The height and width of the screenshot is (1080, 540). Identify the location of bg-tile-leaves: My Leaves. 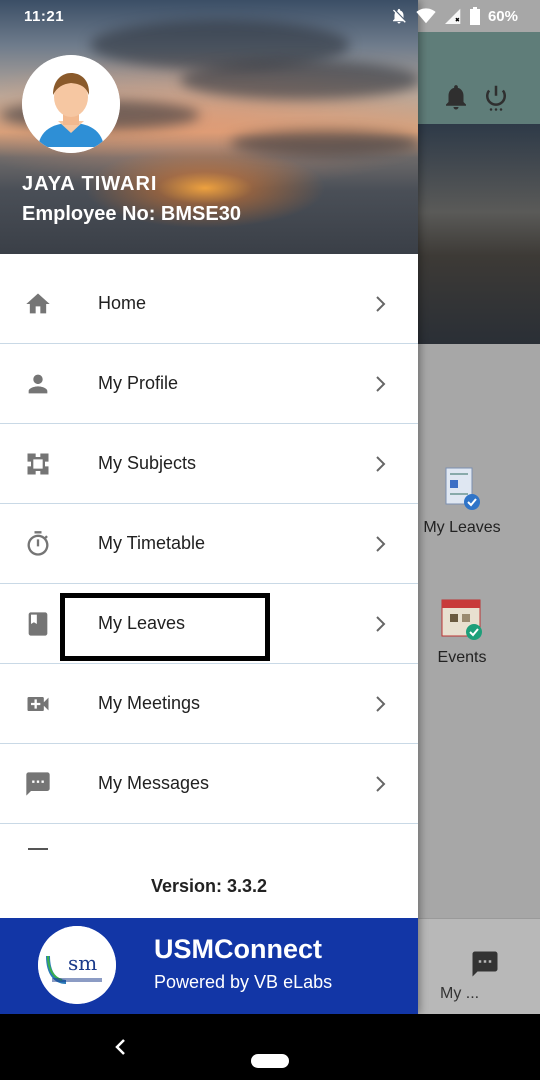
(462, 501).